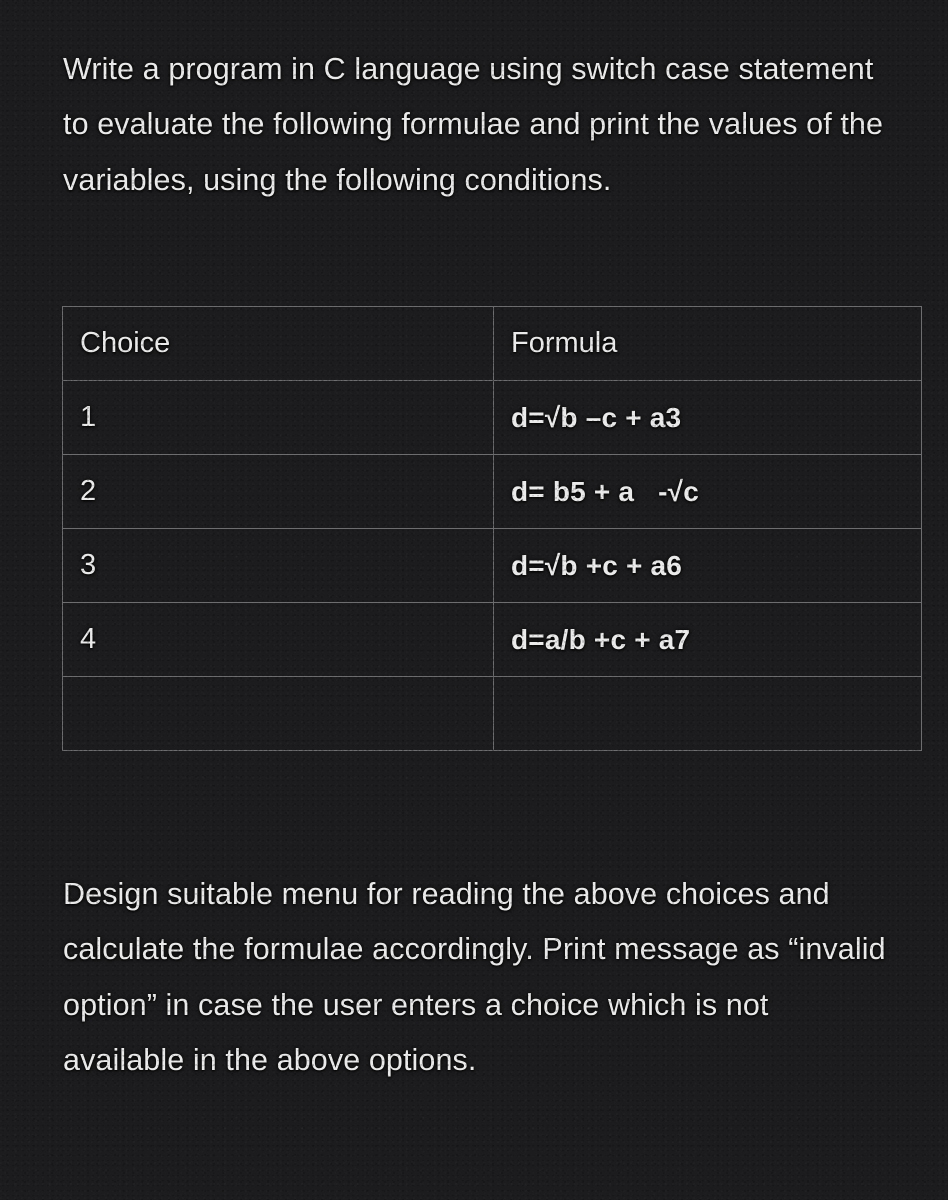  What do you see at coordinates (707, 713) in the screenshot?
I see `formula-value` at bounding box center [707, 713].